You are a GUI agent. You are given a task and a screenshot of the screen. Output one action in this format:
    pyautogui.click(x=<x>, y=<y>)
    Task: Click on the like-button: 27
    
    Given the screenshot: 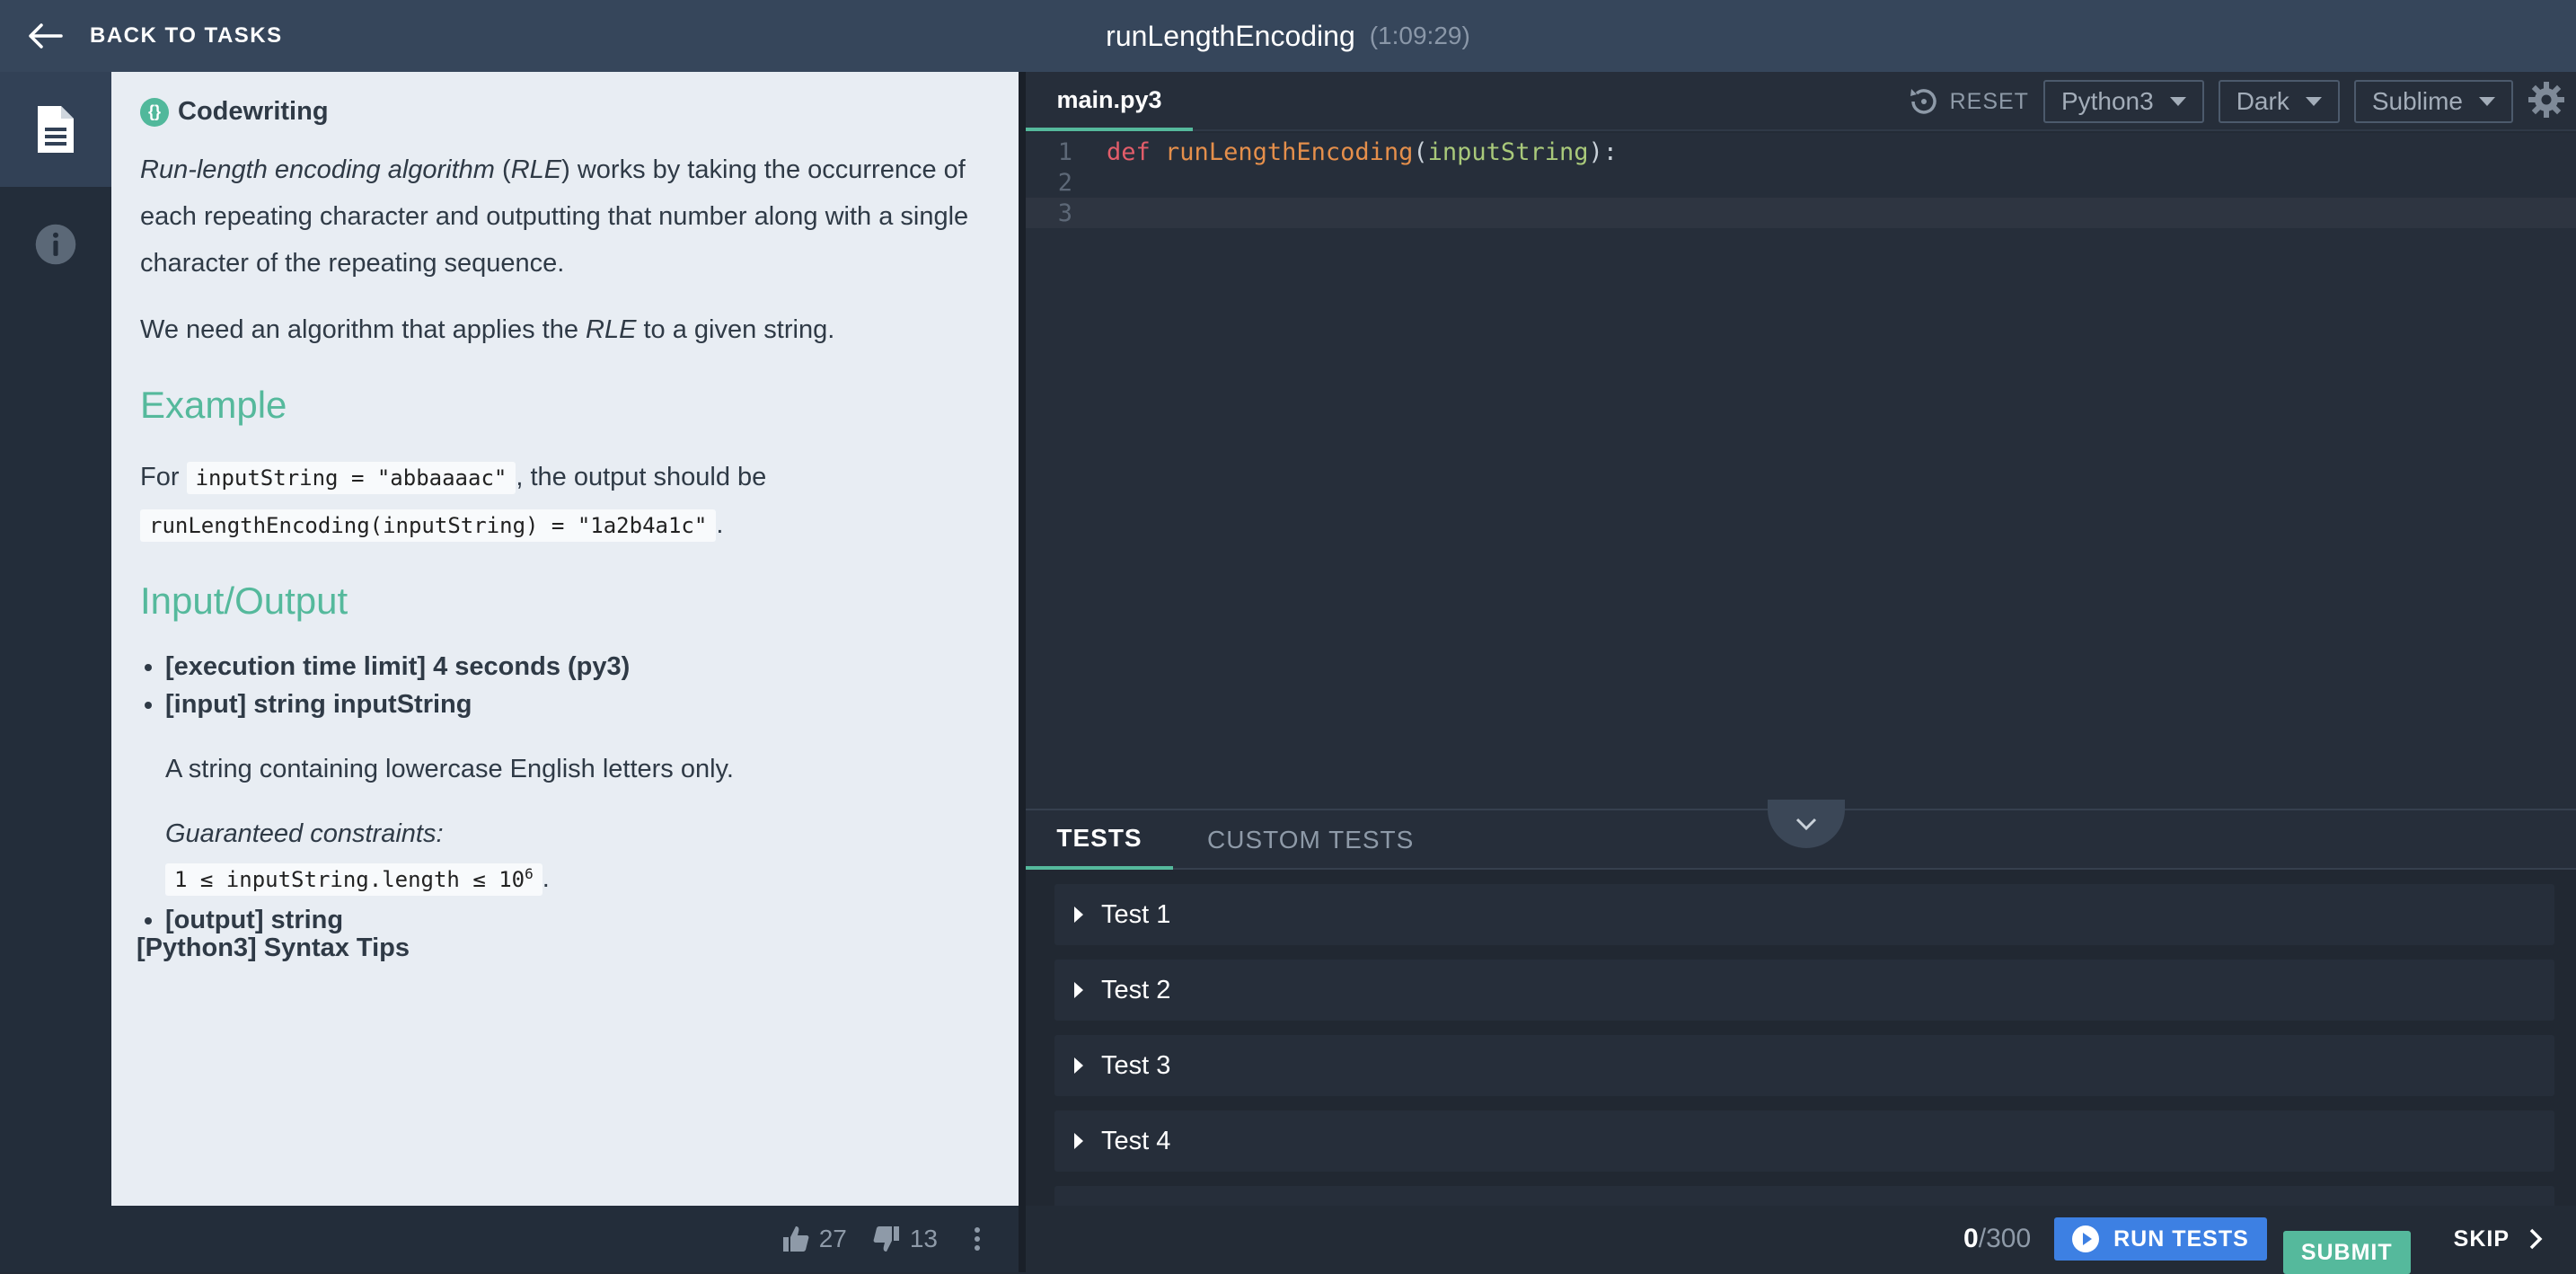 What is the action you would take?
    pyautogui.click(x=814, y=1239)
    